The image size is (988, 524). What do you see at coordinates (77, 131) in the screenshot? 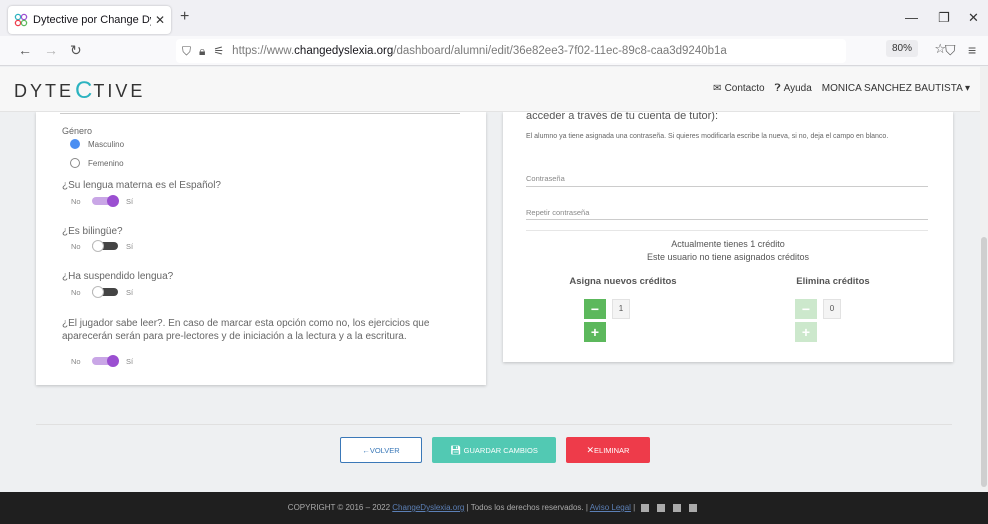
I see `gender-label: Género` at bounding box center [77, 131].